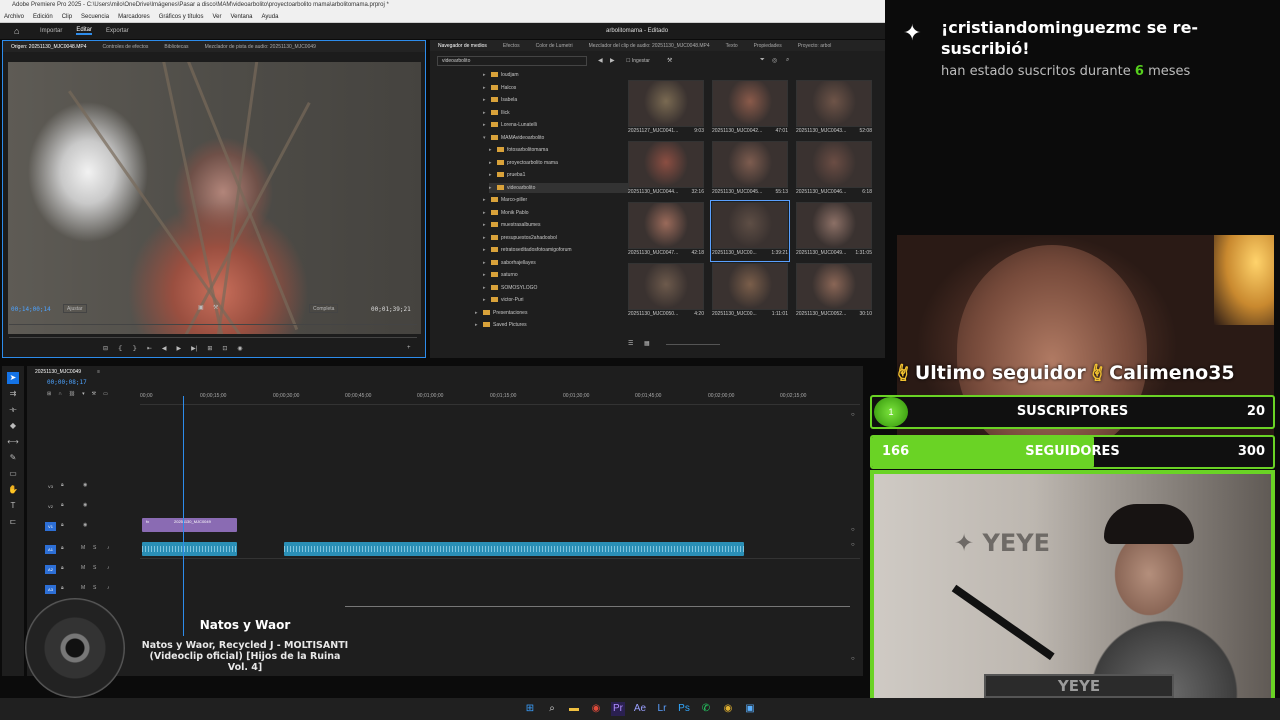  I want to click on search-icon: ⌕, so click(787, 60).